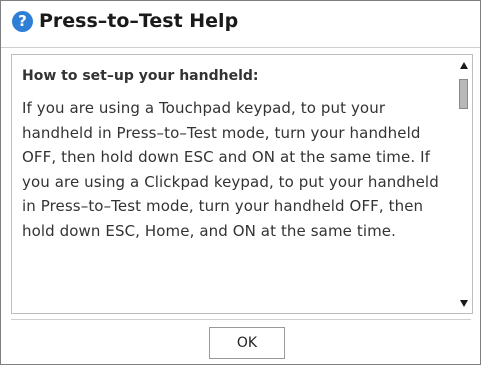  Describe the element at coordinates (140, 76) in the screenshot. I see `help-heading: How to set–up your handheld:` at that location.